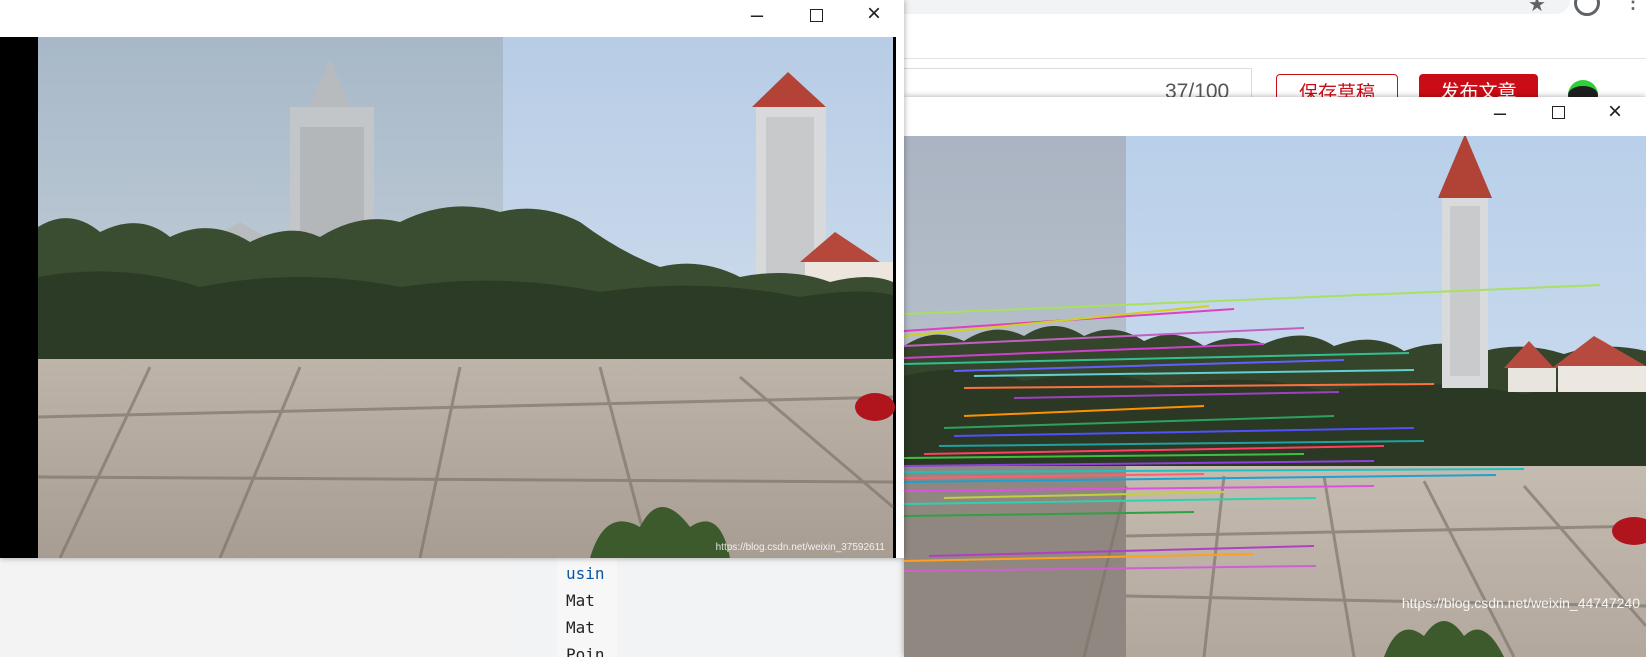 This screenshot has width=1646, height=657. Describe the element at coordinates (801, 547) in the screenshot. I see `watermark: https://blog.csdn.net/weixin_37592611` at that location.